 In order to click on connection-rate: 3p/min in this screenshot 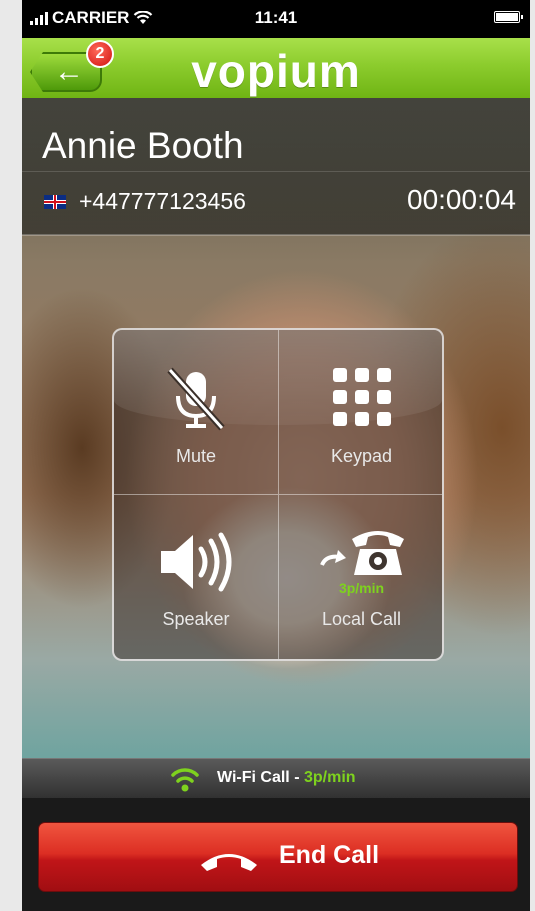, I will do `click(329, 777)`.